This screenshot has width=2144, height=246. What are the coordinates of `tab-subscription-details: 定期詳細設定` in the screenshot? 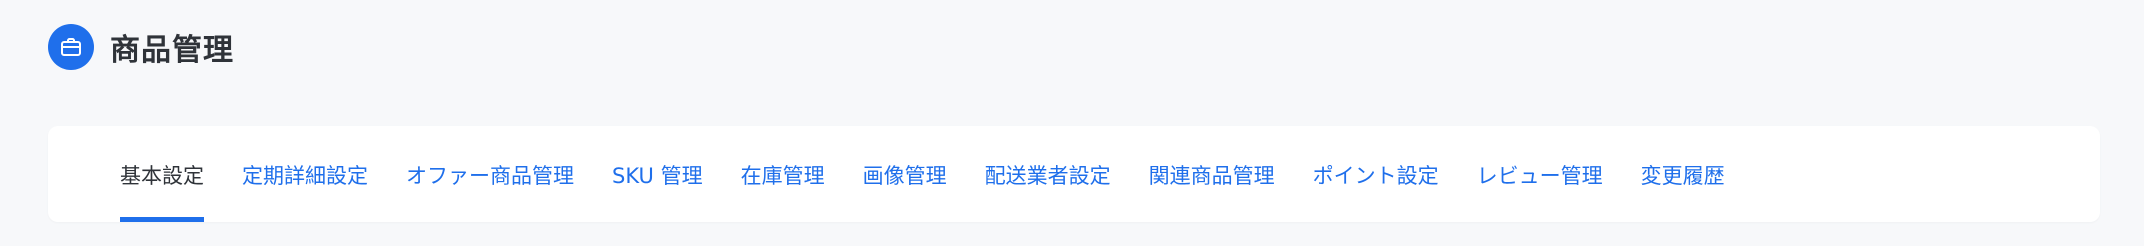 It's located at (305, 174).